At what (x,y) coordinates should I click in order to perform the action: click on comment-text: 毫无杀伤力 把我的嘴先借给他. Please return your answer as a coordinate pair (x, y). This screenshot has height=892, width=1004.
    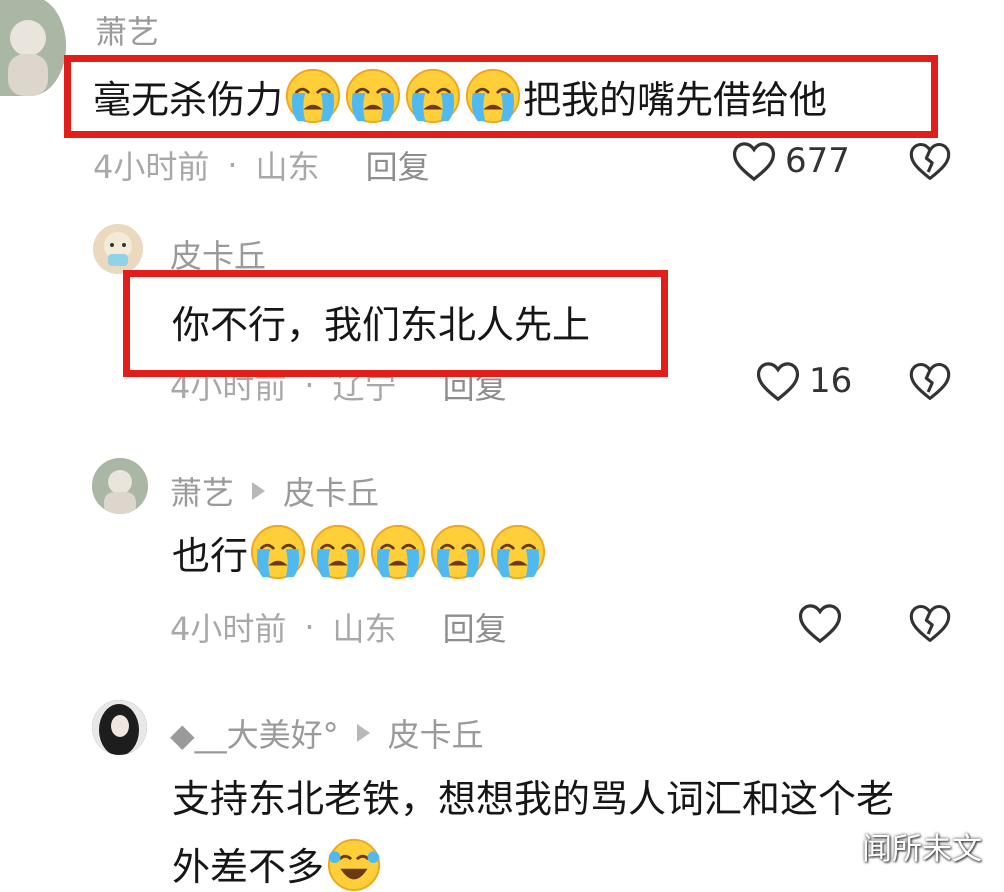
    Looking at the image, I should click on (460, 96).